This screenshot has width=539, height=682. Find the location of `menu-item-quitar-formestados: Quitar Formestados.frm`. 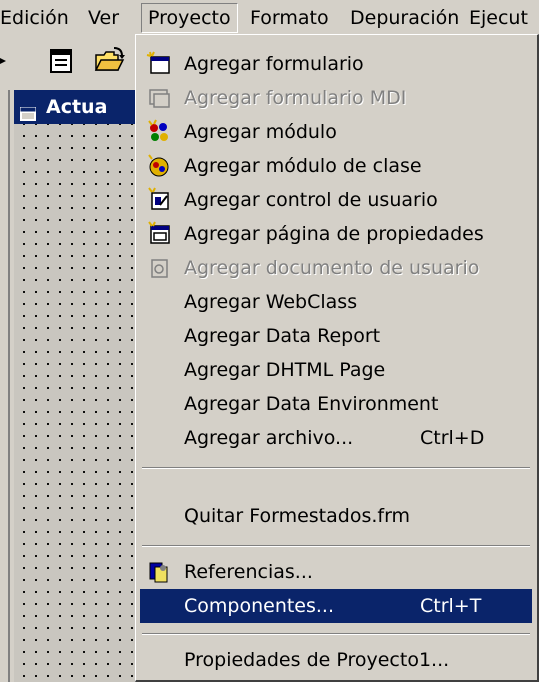

menu-item-quitar-formestados: Quitar Formestados.frm is located at coordinates (336, 516).